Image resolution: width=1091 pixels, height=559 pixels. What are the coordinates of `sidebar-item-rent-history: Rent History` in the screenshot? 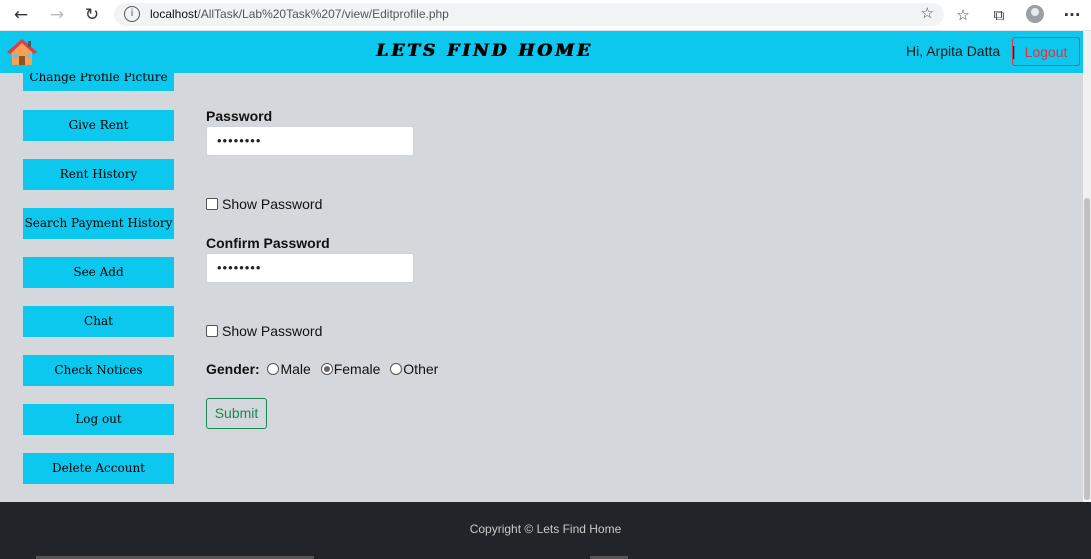 It's located at (98, 174).